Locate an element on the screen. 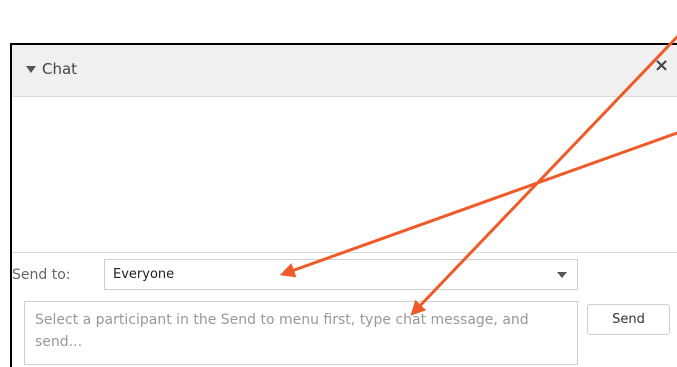 This screenshot has width=677, height=367. close-icon: × is located at coordinates (661, 66).